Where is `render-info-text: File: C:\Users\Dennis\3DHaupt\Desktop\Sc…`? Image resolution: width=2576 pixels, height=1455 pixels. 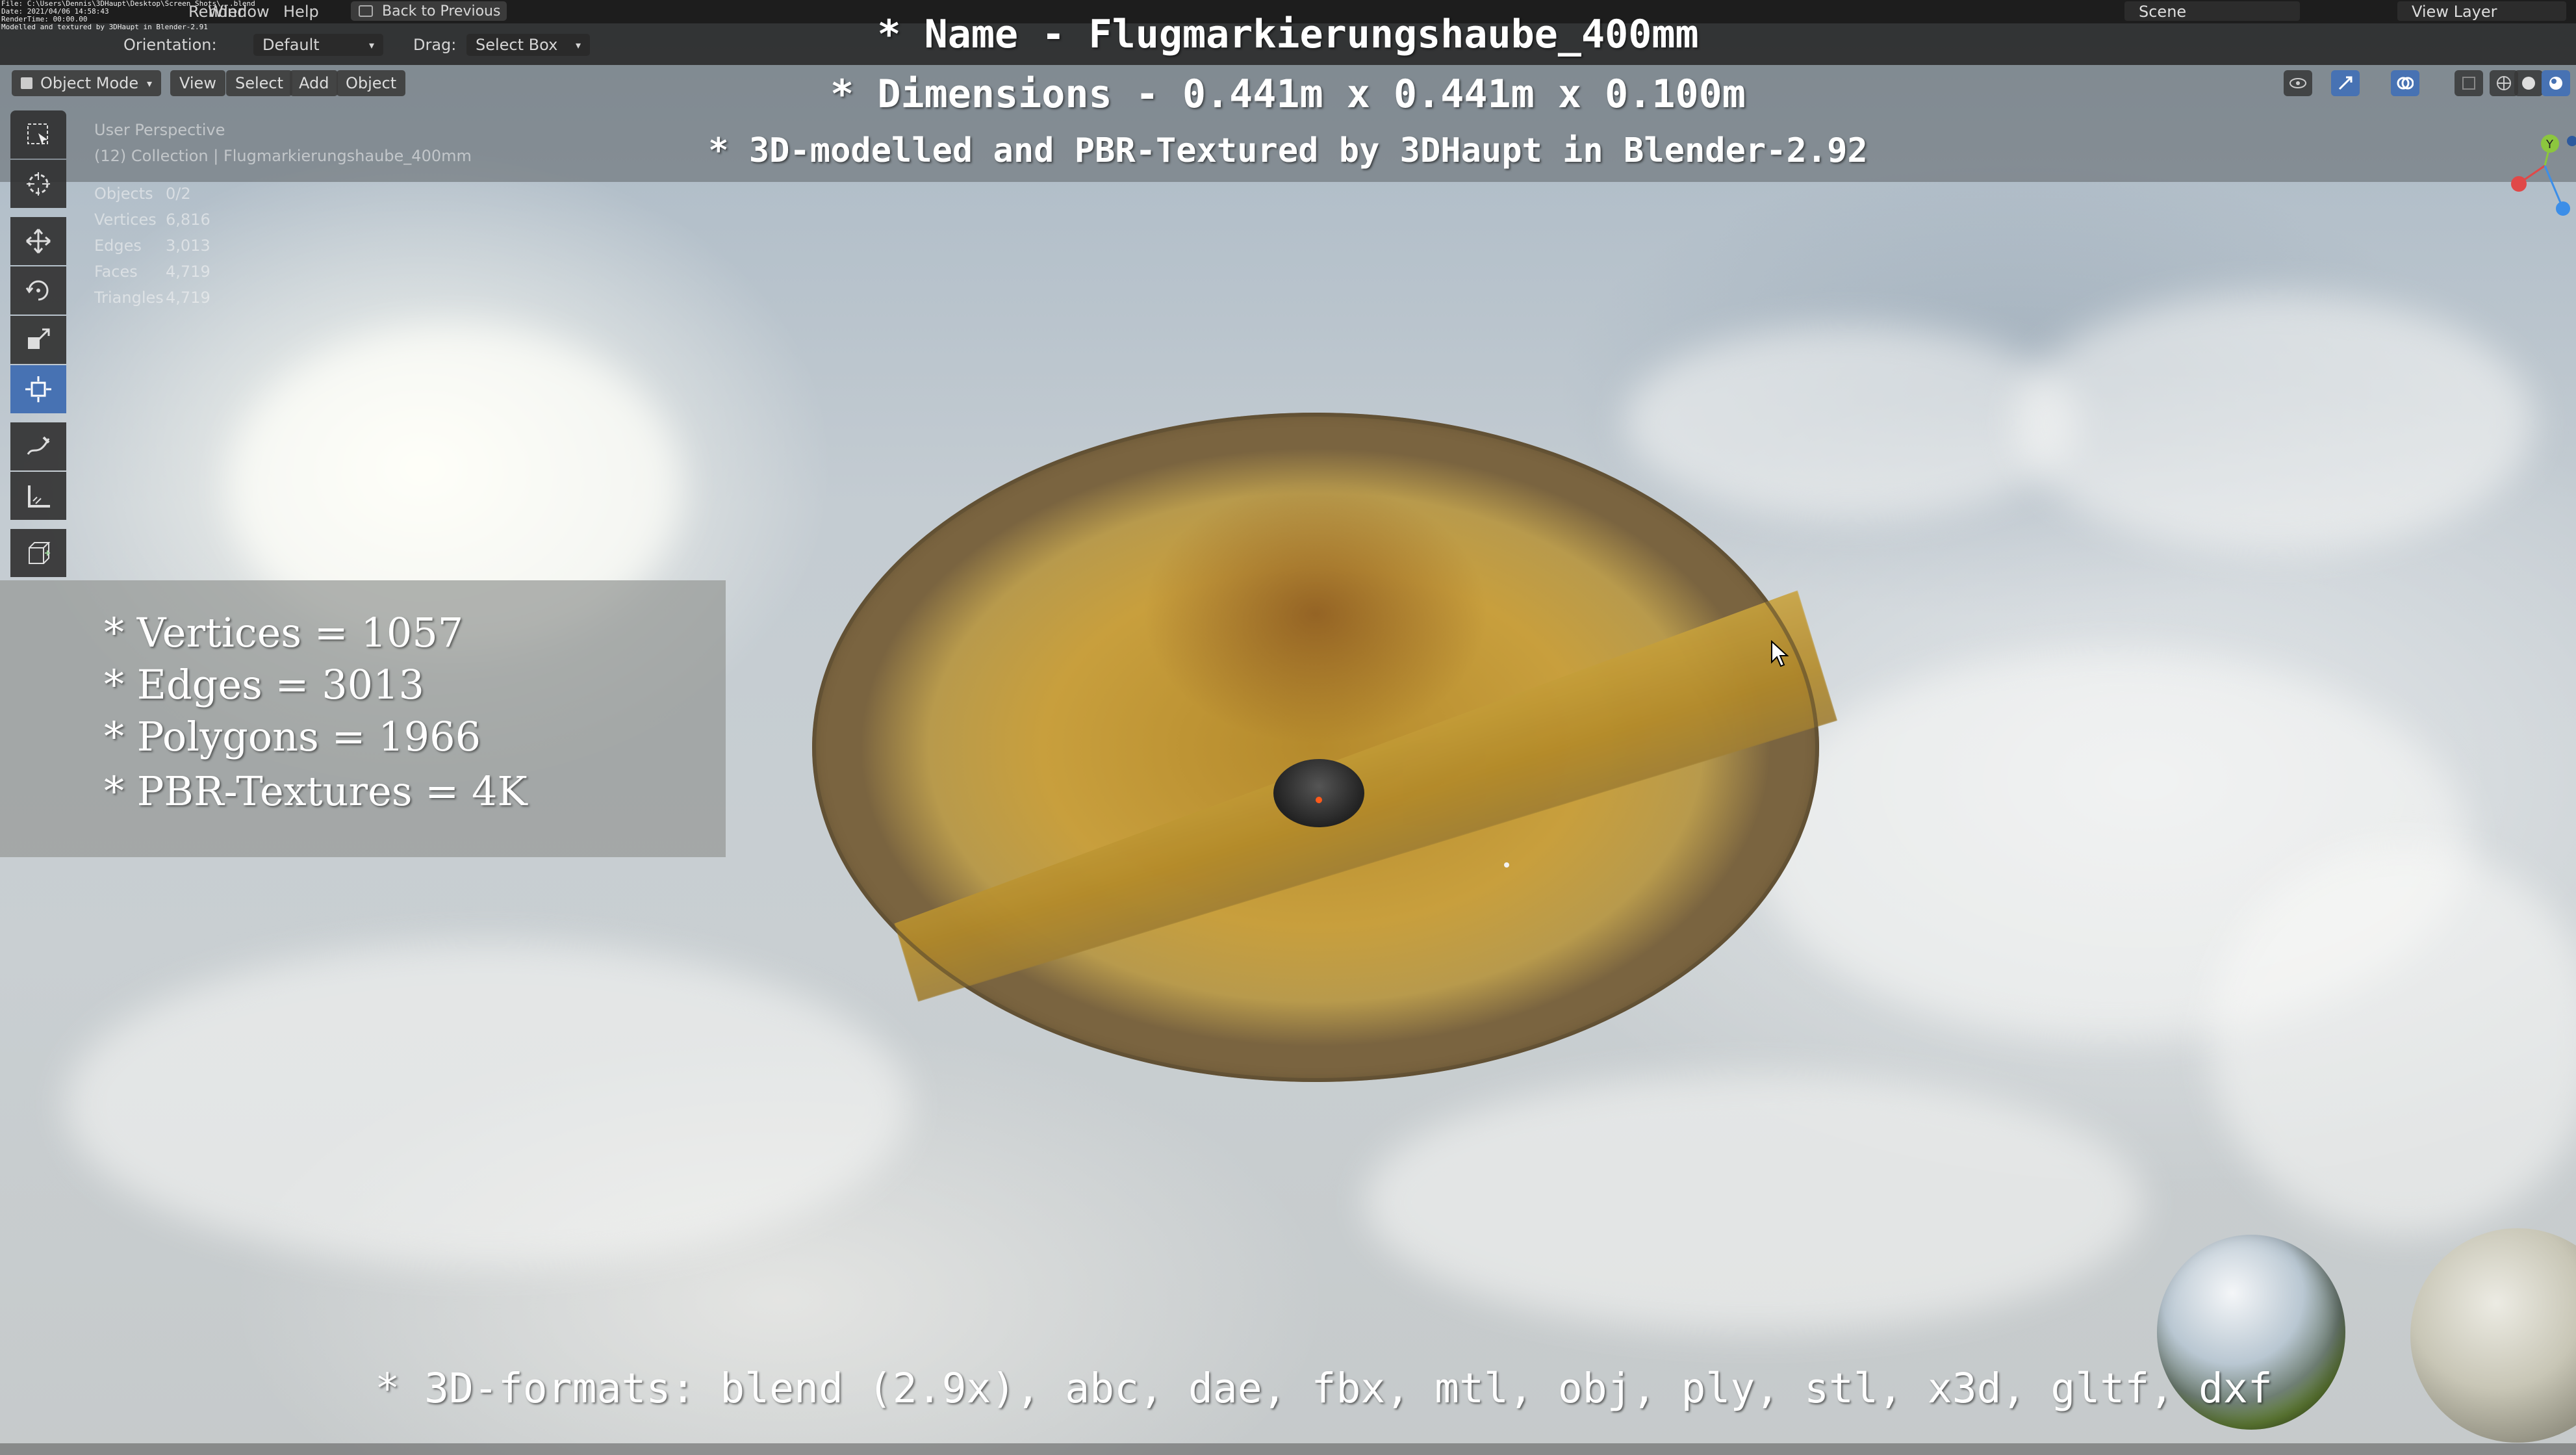 render-info-text: File: C:\Users\Dennis\3DHaupt\Desktop\Sc… is located at coordinates (128, 16).